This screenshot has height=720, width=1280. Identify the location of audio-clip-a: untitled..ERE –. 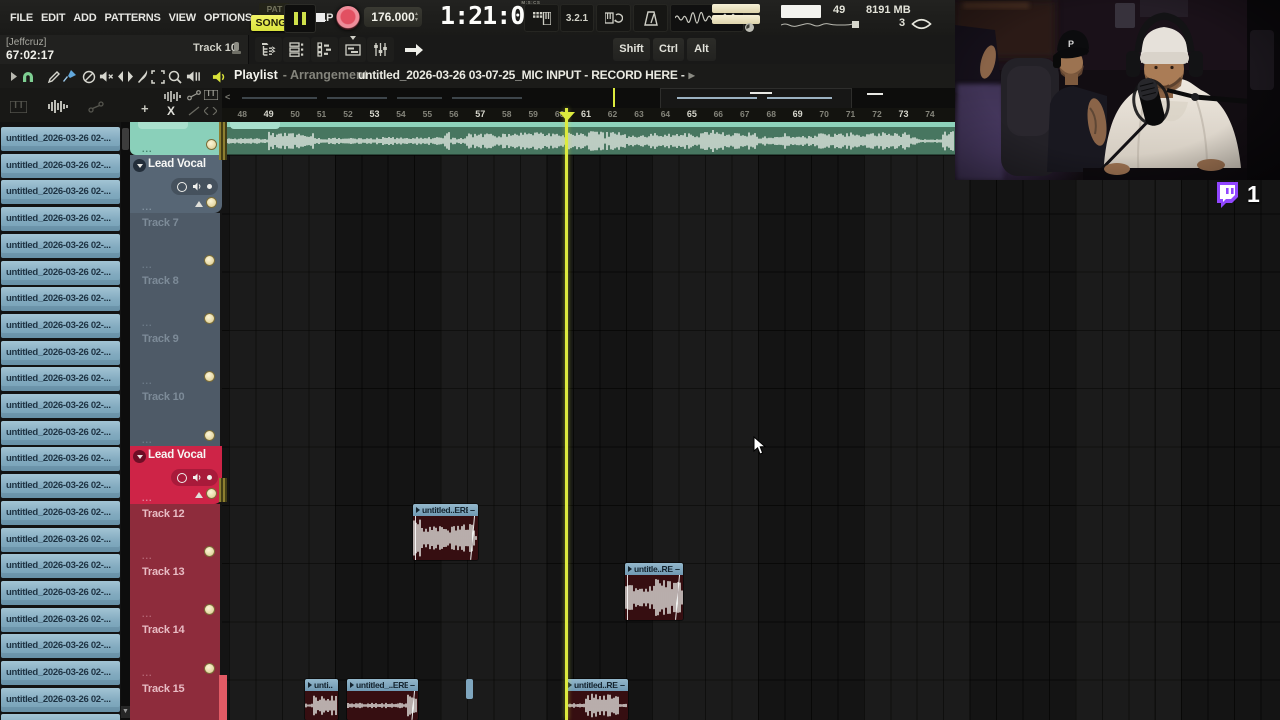
(445, 532).